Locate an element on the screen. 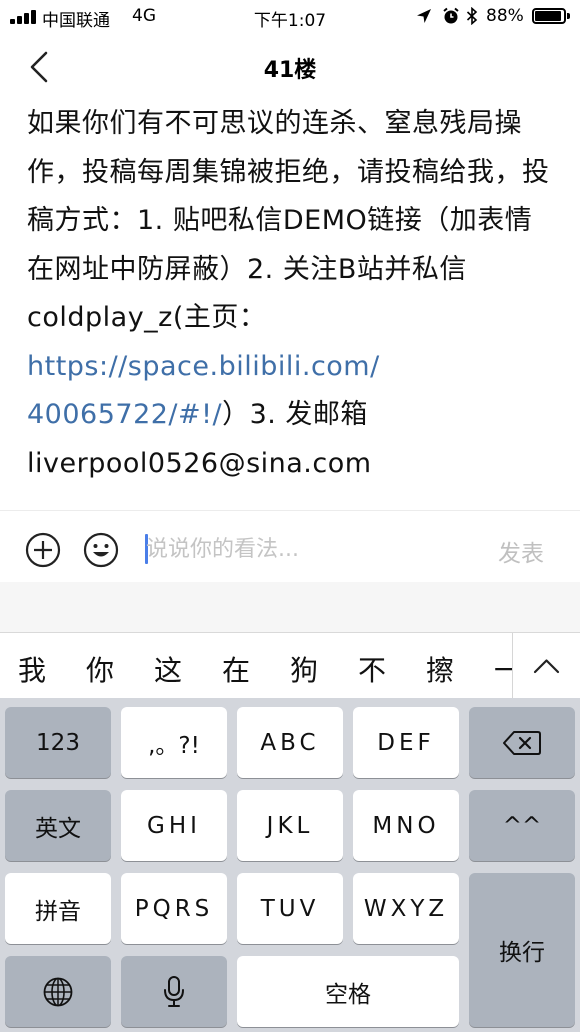  key-punctuation: ,。?! is located at coordinates (174, 742).